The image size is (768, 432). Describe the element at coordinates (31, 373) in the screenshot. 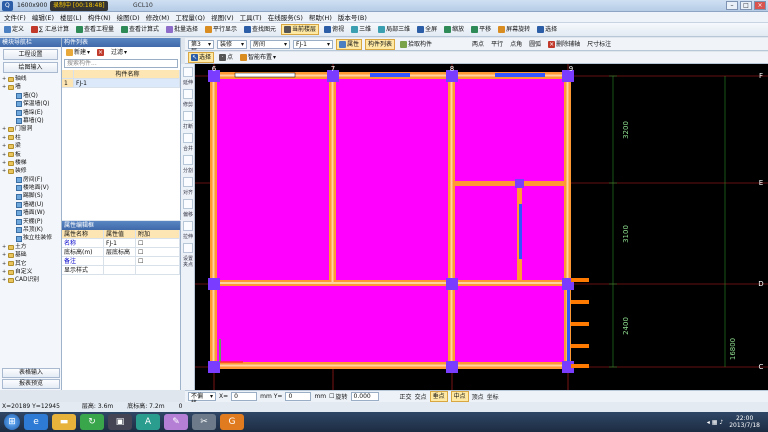

I see `table-input-button: 表格输入` at that location.